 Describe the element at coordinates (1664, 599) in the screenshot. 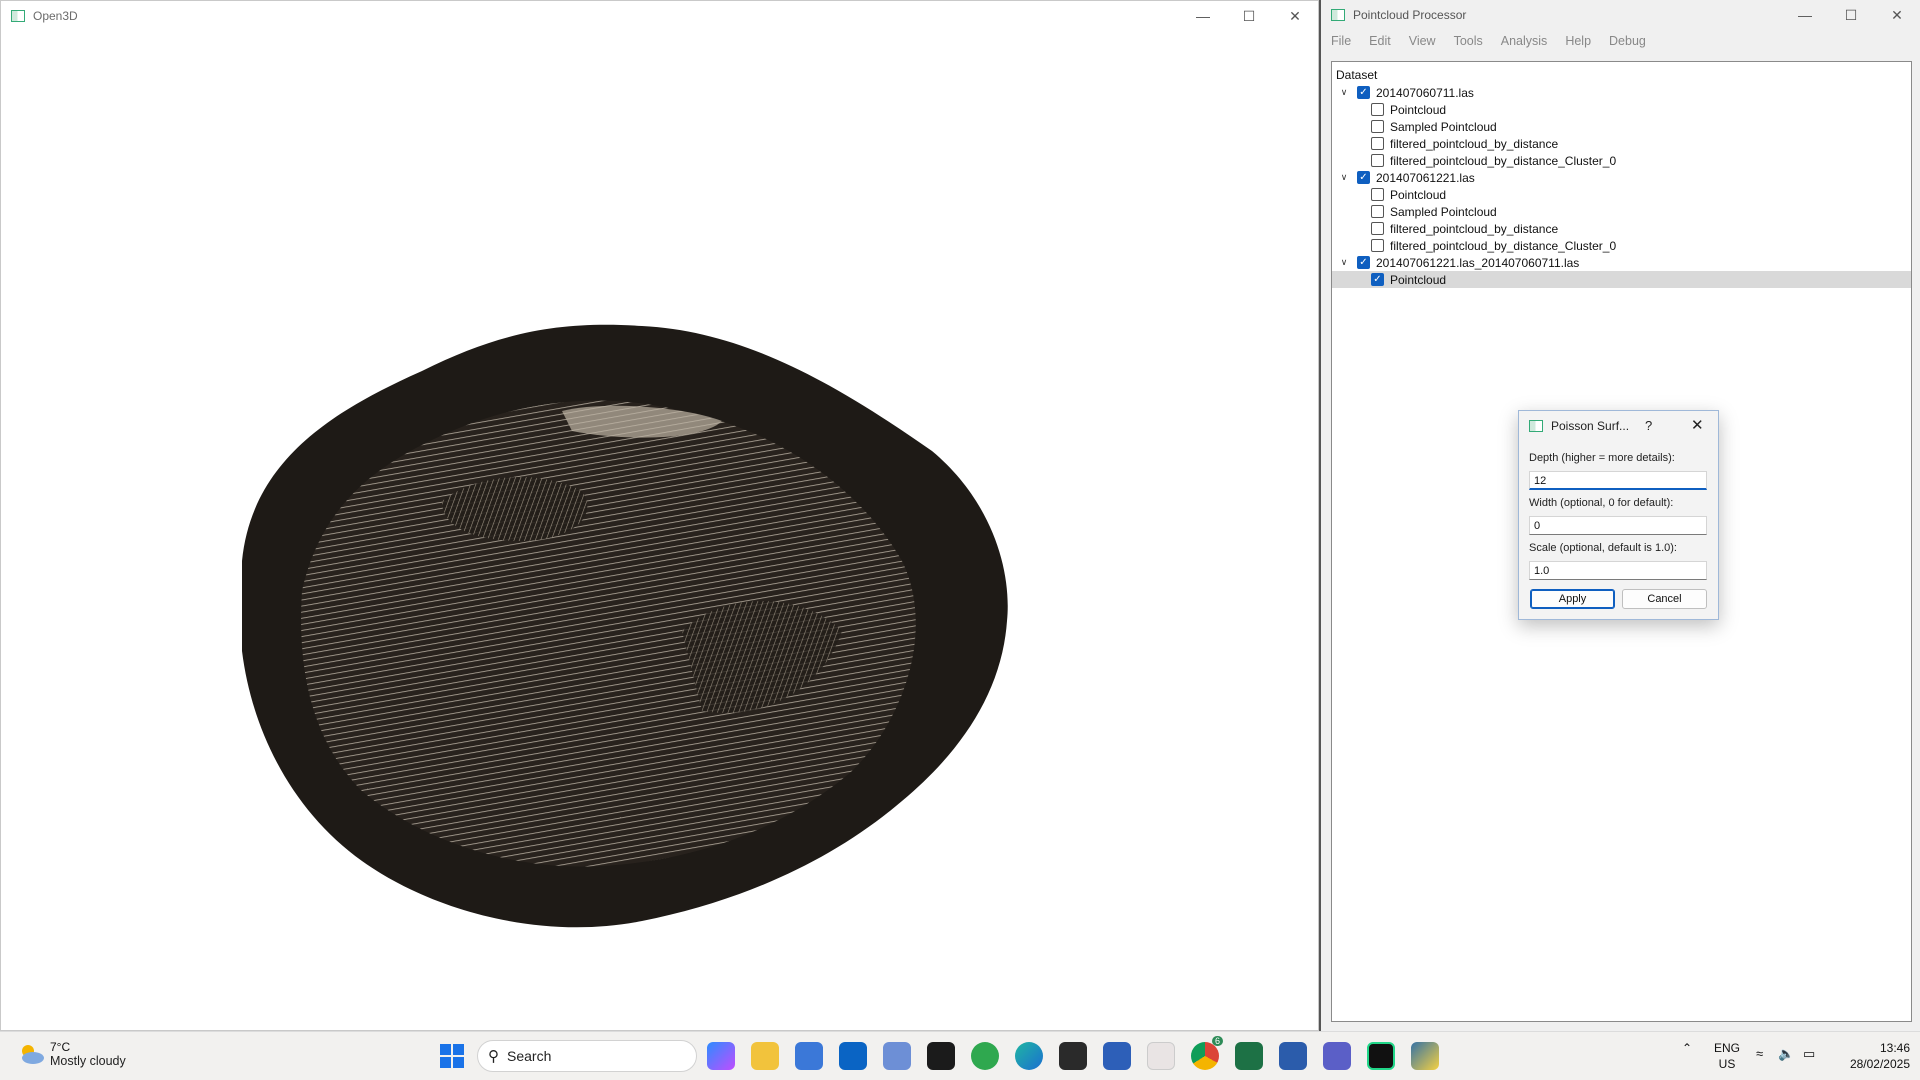

I see `cancel-button: Cancel` at that location.